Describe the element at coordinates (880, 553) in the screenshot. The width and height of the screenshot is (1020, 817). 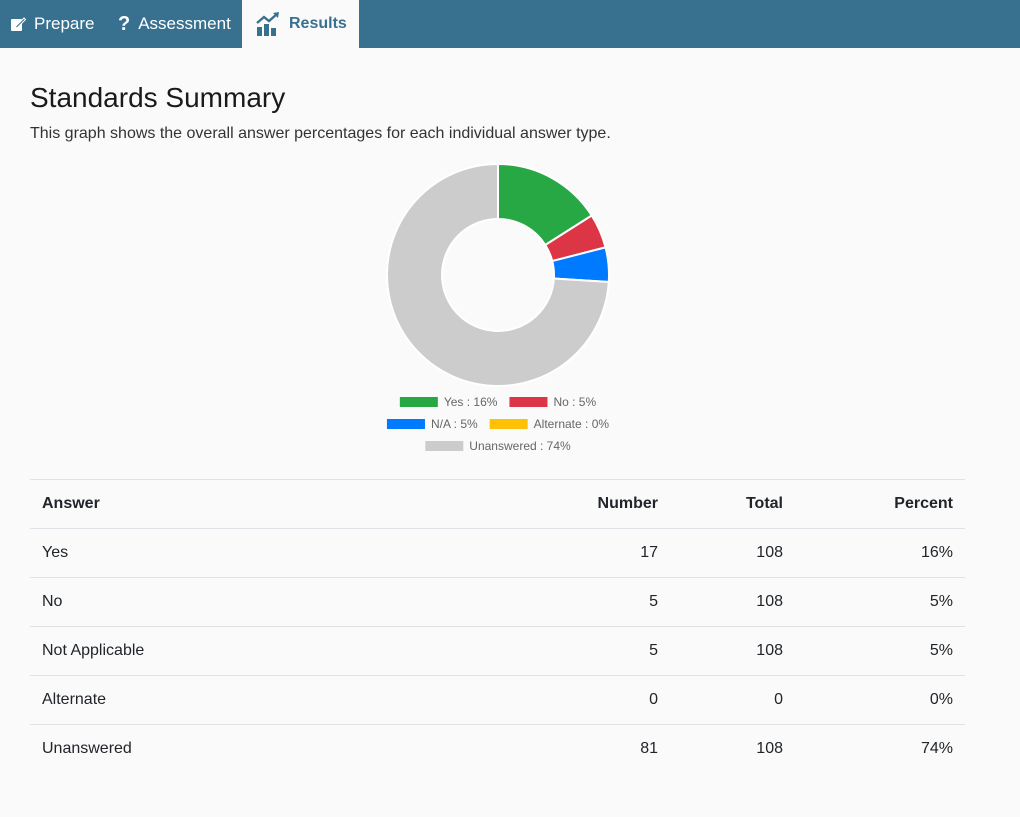
I see `row-percent: 16%` at that location.